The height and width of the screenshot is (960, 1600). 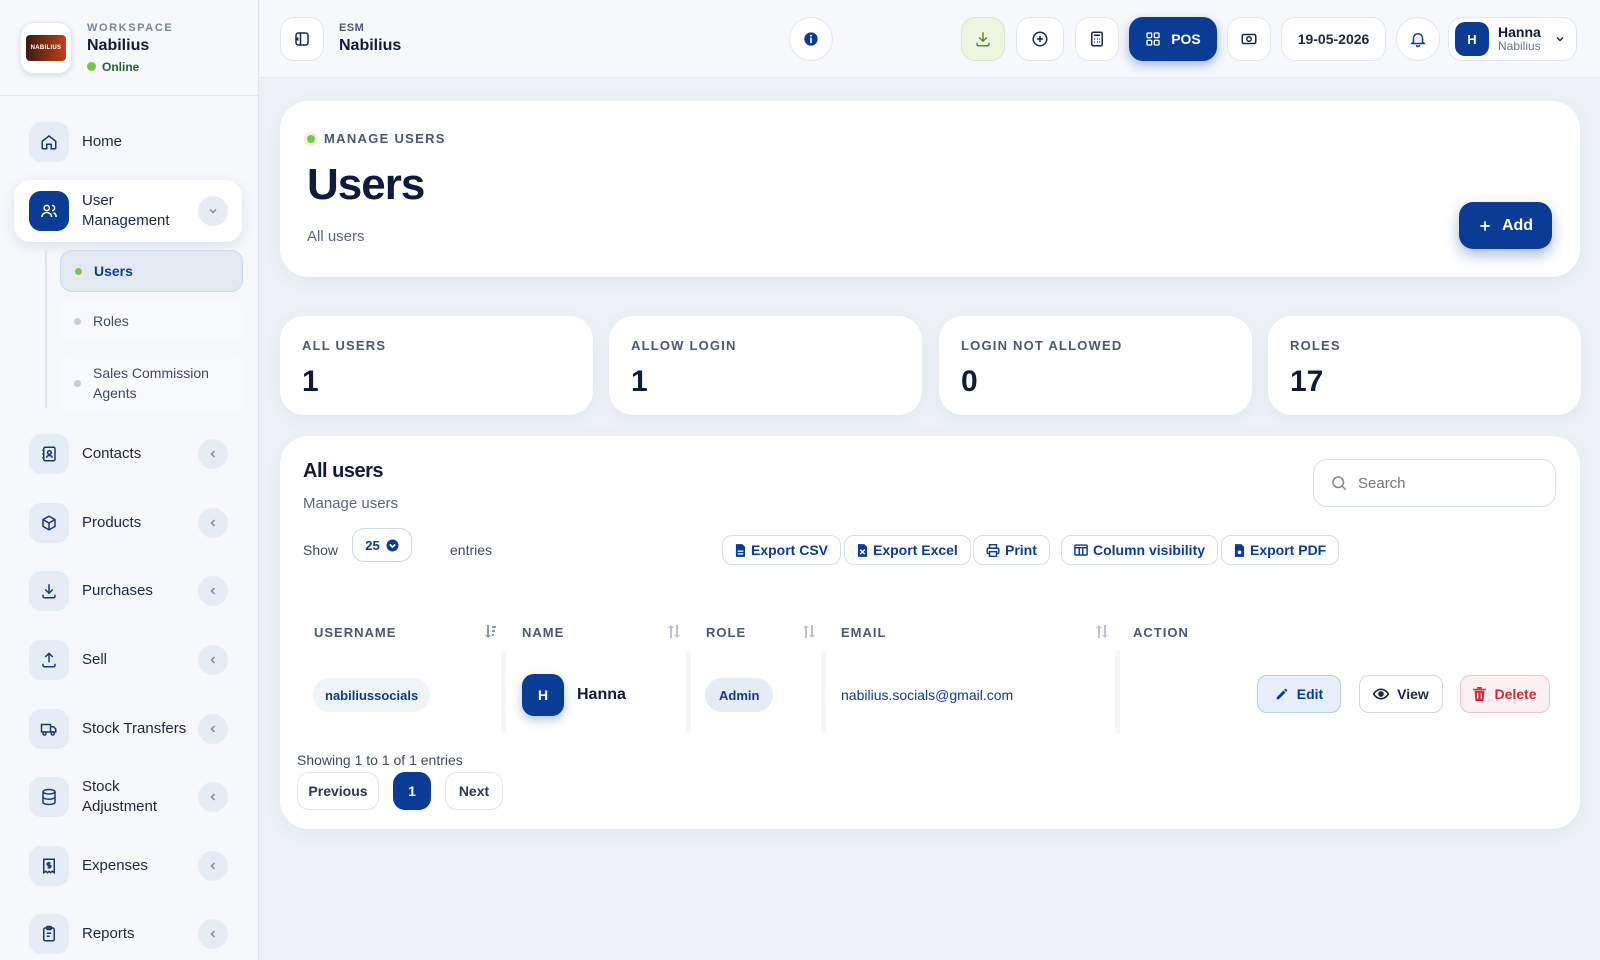 I want to click on stat-card-login-not-allowed: LOGIN NOT ALLOWED 0, so click(x=1095, y=365).